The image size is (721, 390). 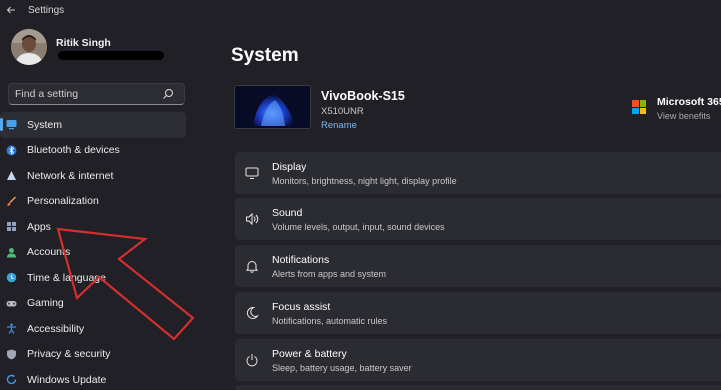 I want to click on rename-link: Rename, so click(x=339, y=125).